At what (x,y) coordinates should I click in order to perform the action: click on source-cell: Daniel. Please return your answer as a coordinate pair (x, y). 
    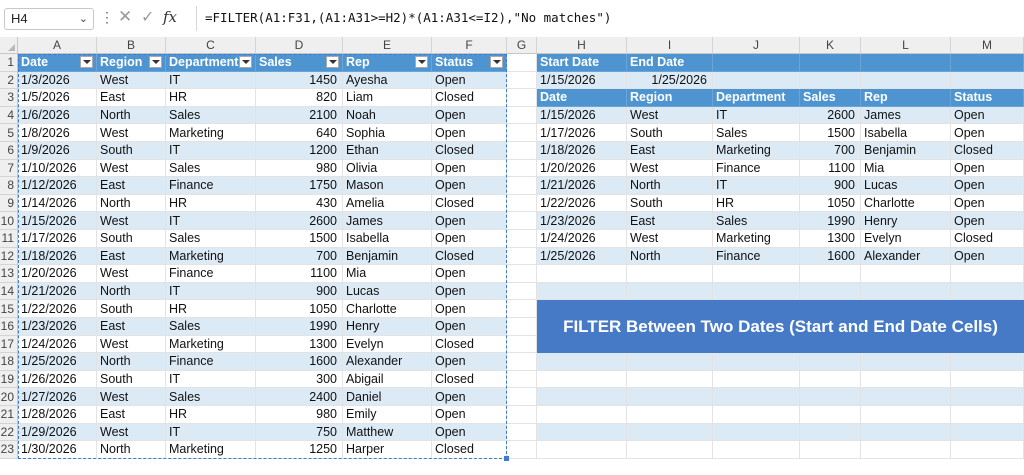
    Looking at the image, I should click on (387, 397).